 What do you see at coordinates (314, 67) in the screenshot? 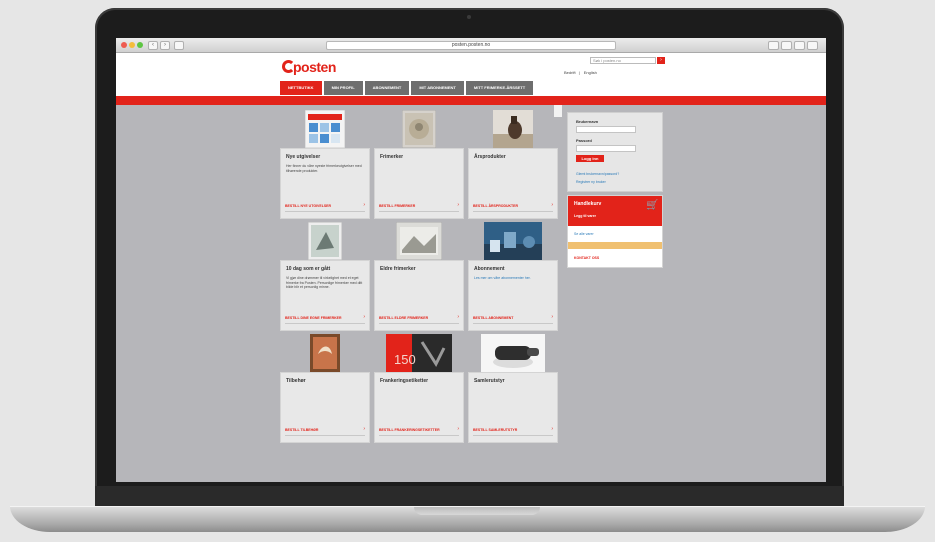
I see `site-logo: posten` at bounding box center [314, 67].